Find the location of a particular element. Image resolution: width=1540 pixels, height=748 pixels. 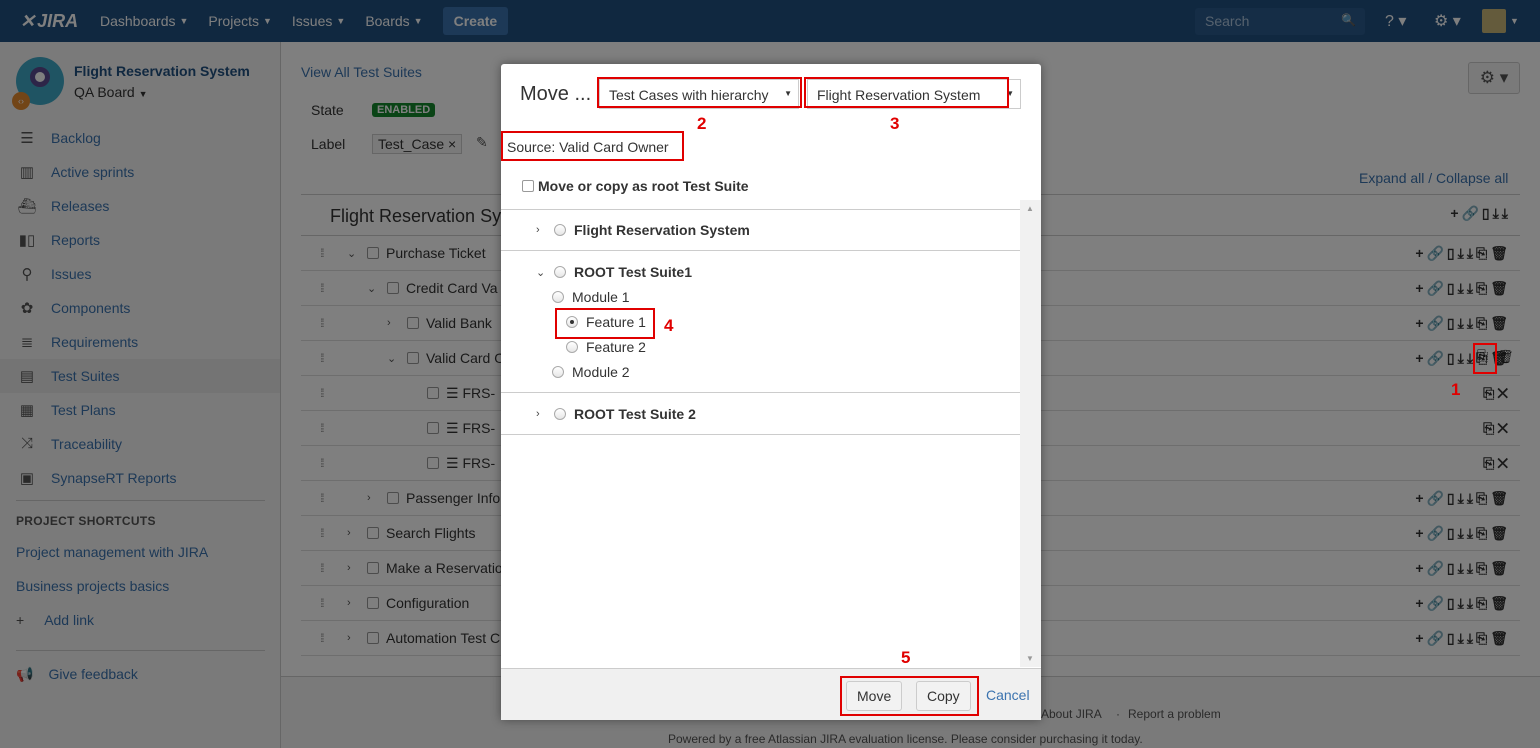

tree-node-root-test-suite1: ⌄ ROOT Test Suite1 is located at coordinates (614, 272).